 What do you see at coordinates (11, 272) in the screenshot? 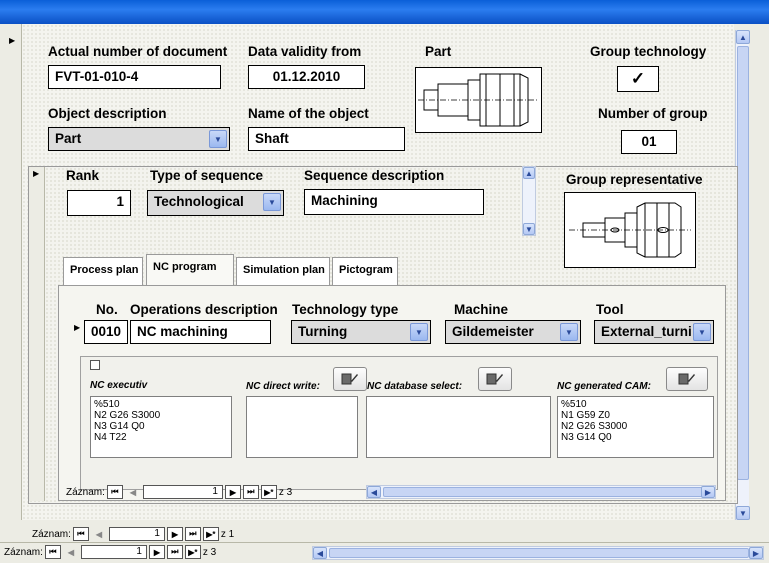
I see `record-selector-column: ▶` at bounding box center [11, 272].